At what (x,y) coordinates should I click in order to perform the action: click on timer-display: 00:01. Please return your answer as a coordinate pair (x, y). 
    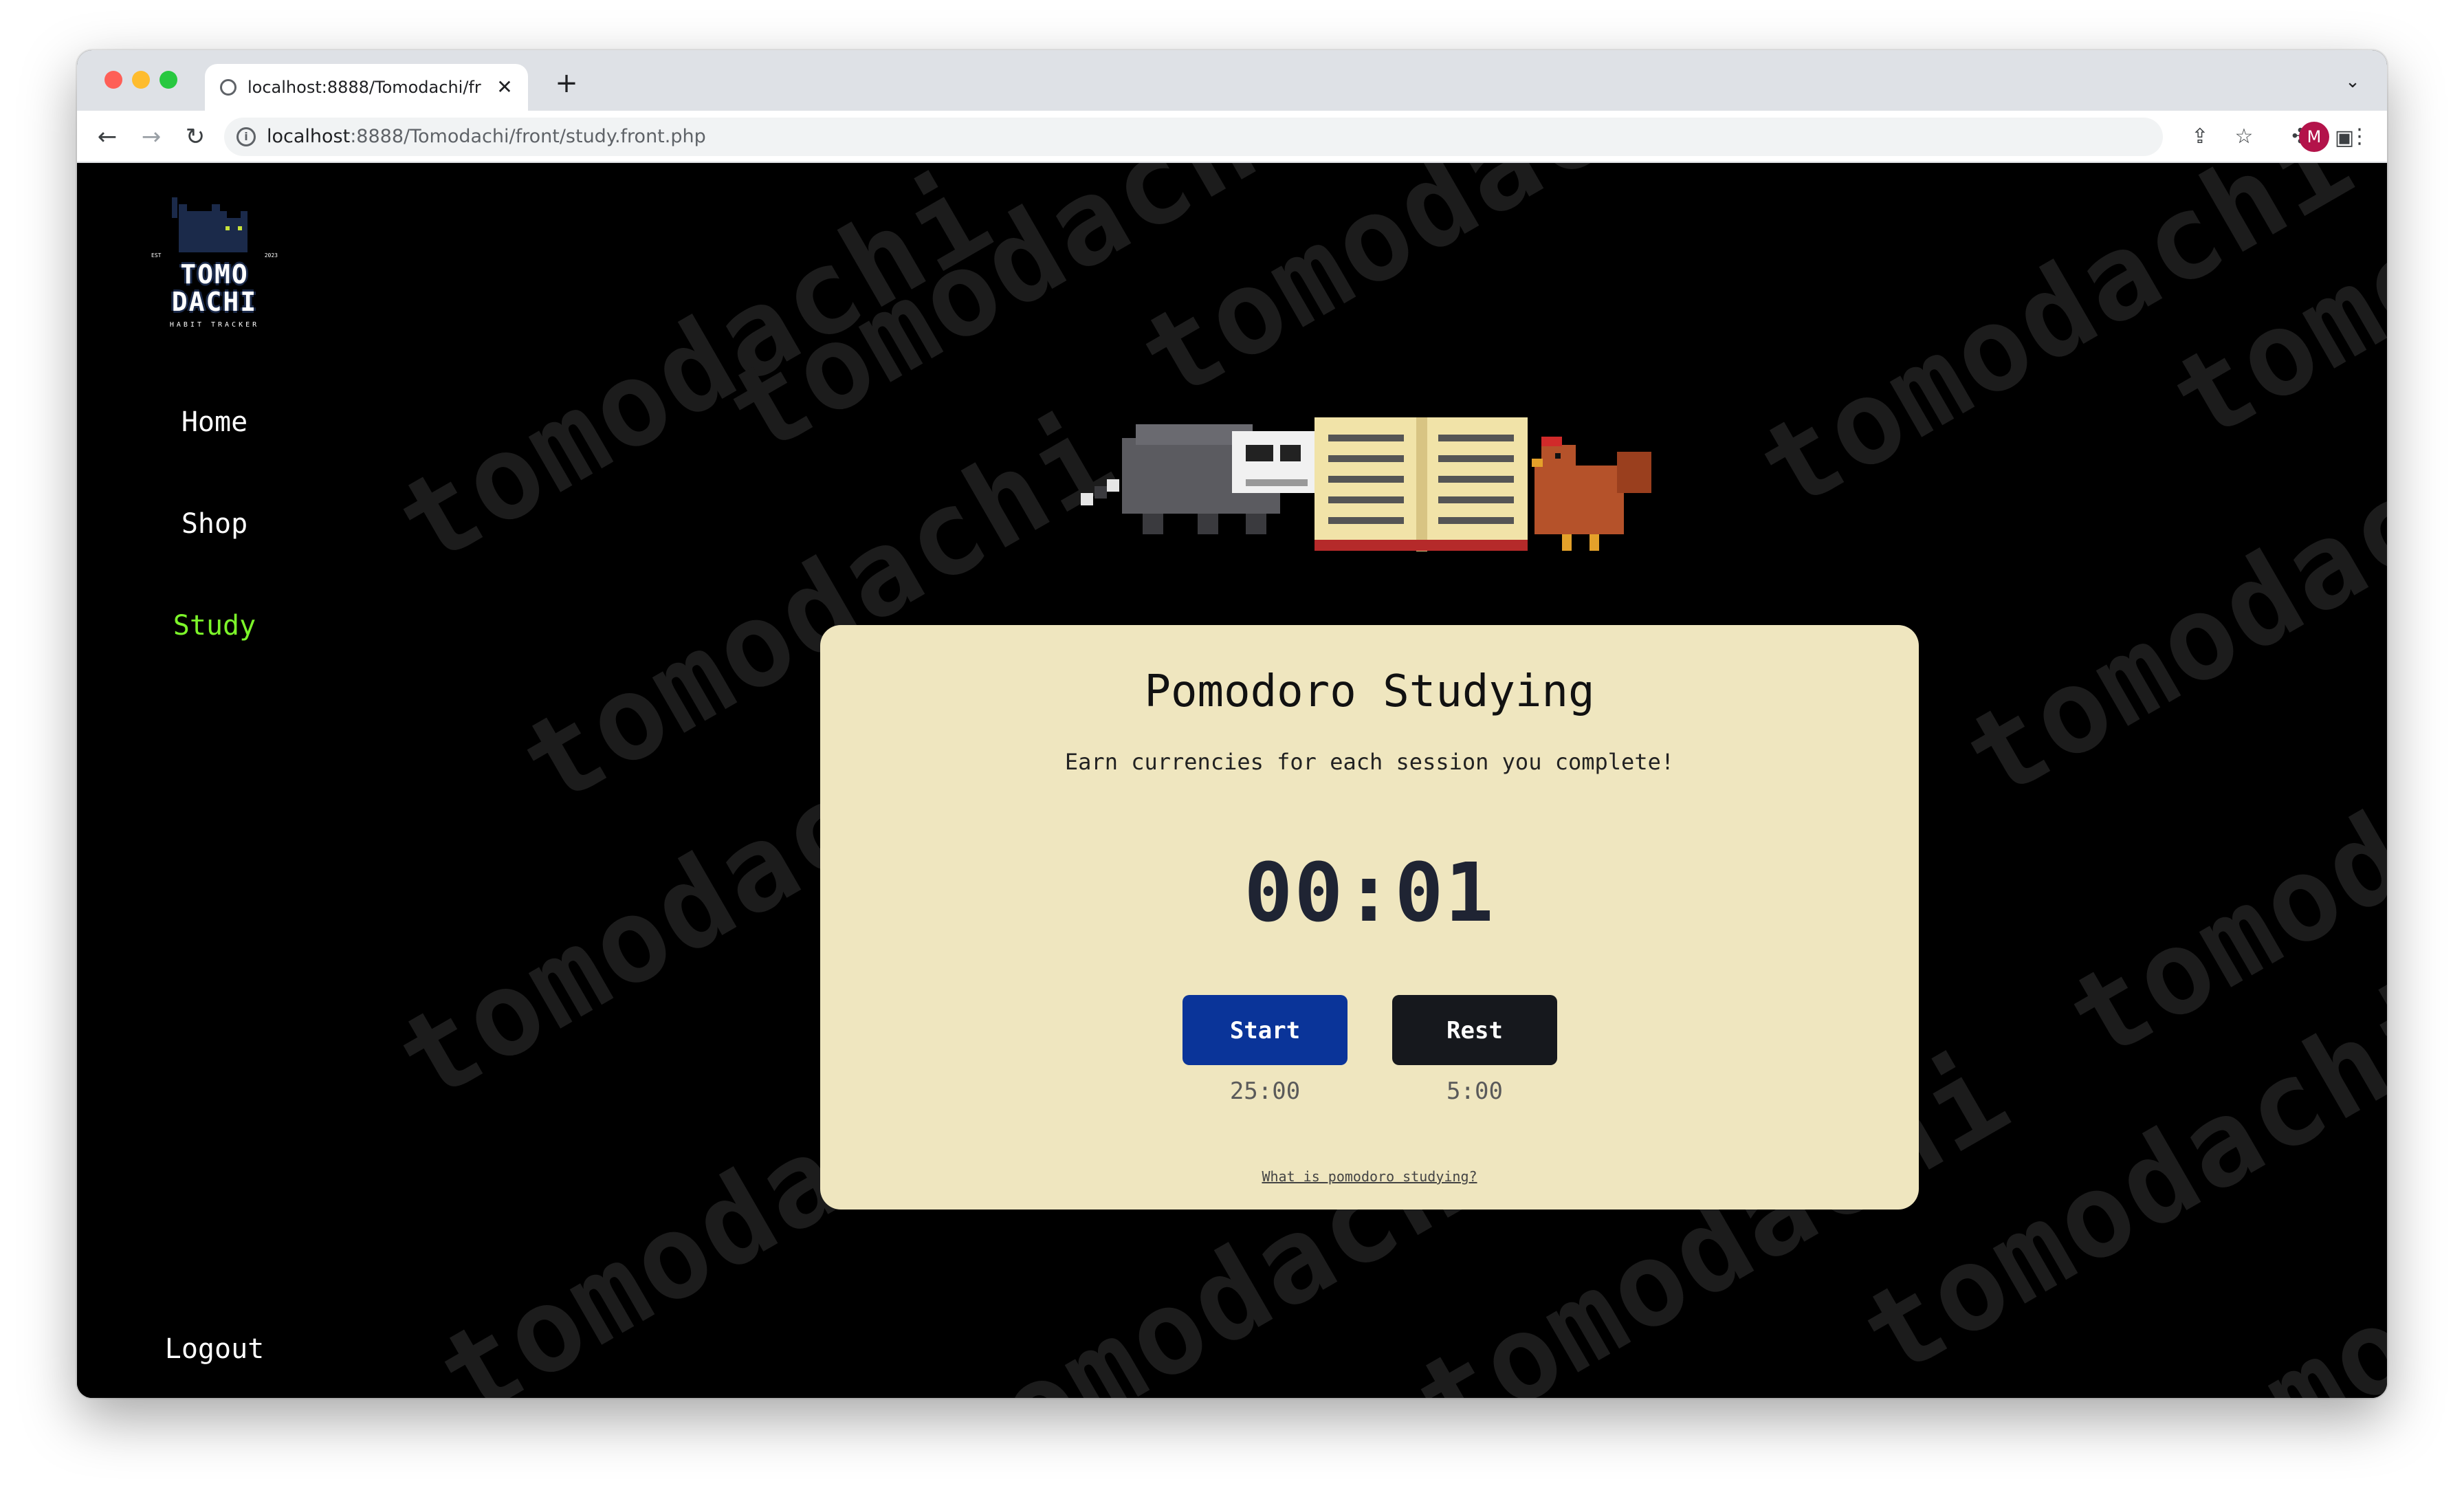
    Looking at the image, I should click on (1369, 892).